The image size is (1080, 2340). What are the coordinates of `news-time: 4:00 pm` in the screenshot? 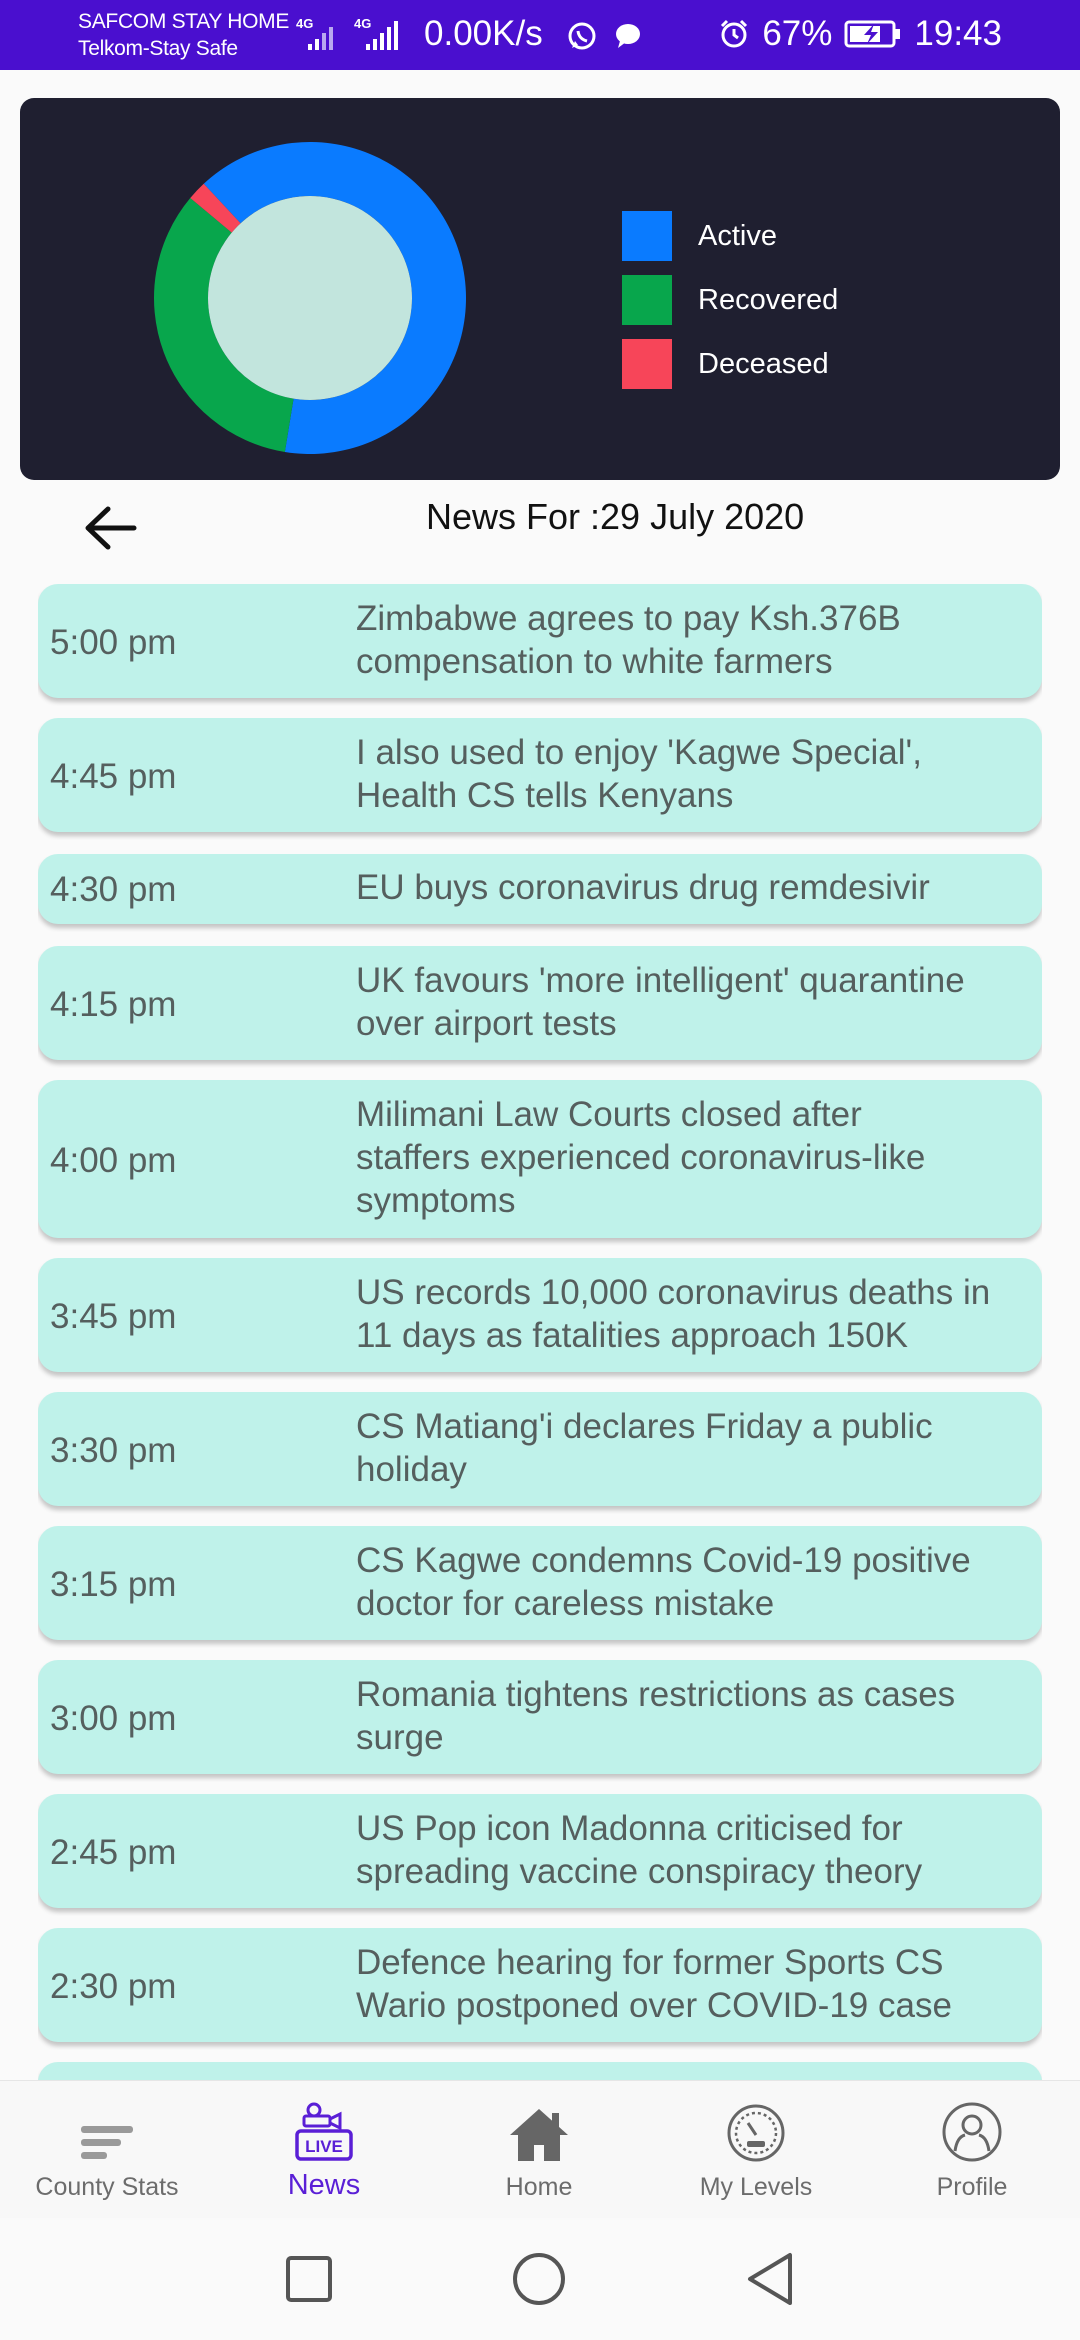 It's located at (113, 1160).